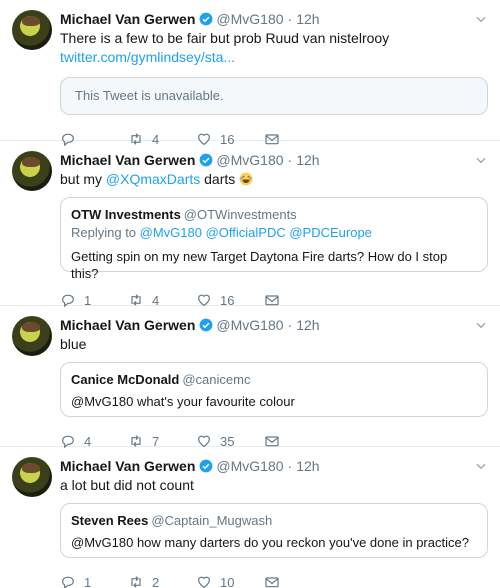 The image size is (500, 588). I want to click on tweet-text-body: but my, so click(83, 179).